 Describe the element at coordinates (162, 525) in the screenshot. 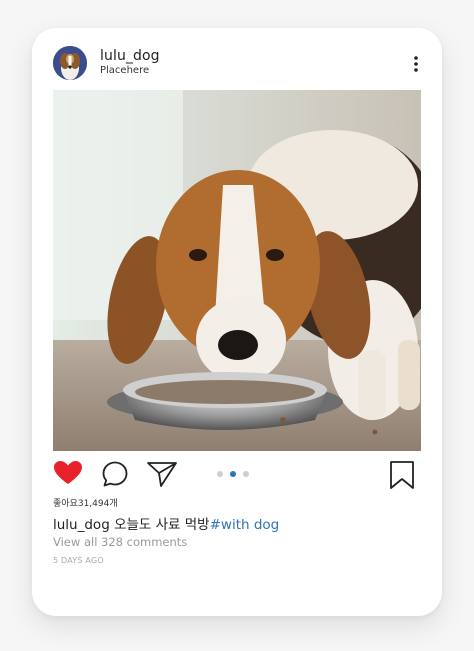

I see `caption-text: 오늘도 사료 먹방` at that location.